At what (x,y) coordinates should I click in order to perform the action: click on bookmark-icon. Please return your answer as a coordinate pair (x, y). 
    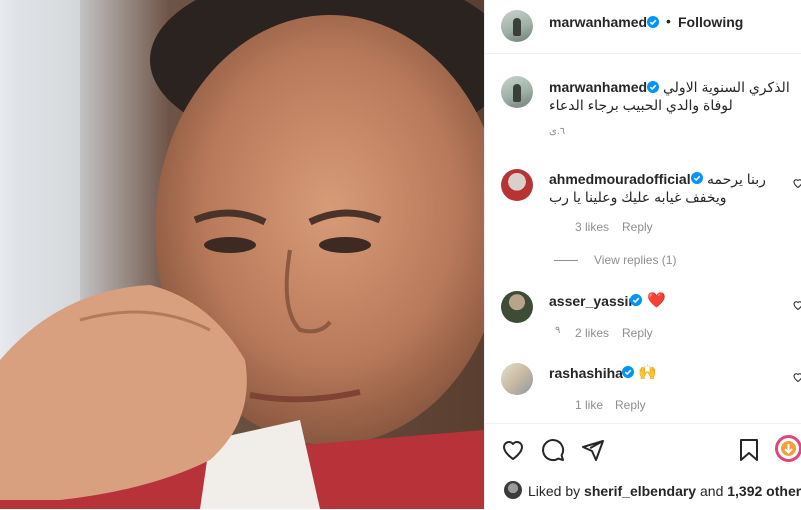
    Looking at the image, I should click on (749, 450).